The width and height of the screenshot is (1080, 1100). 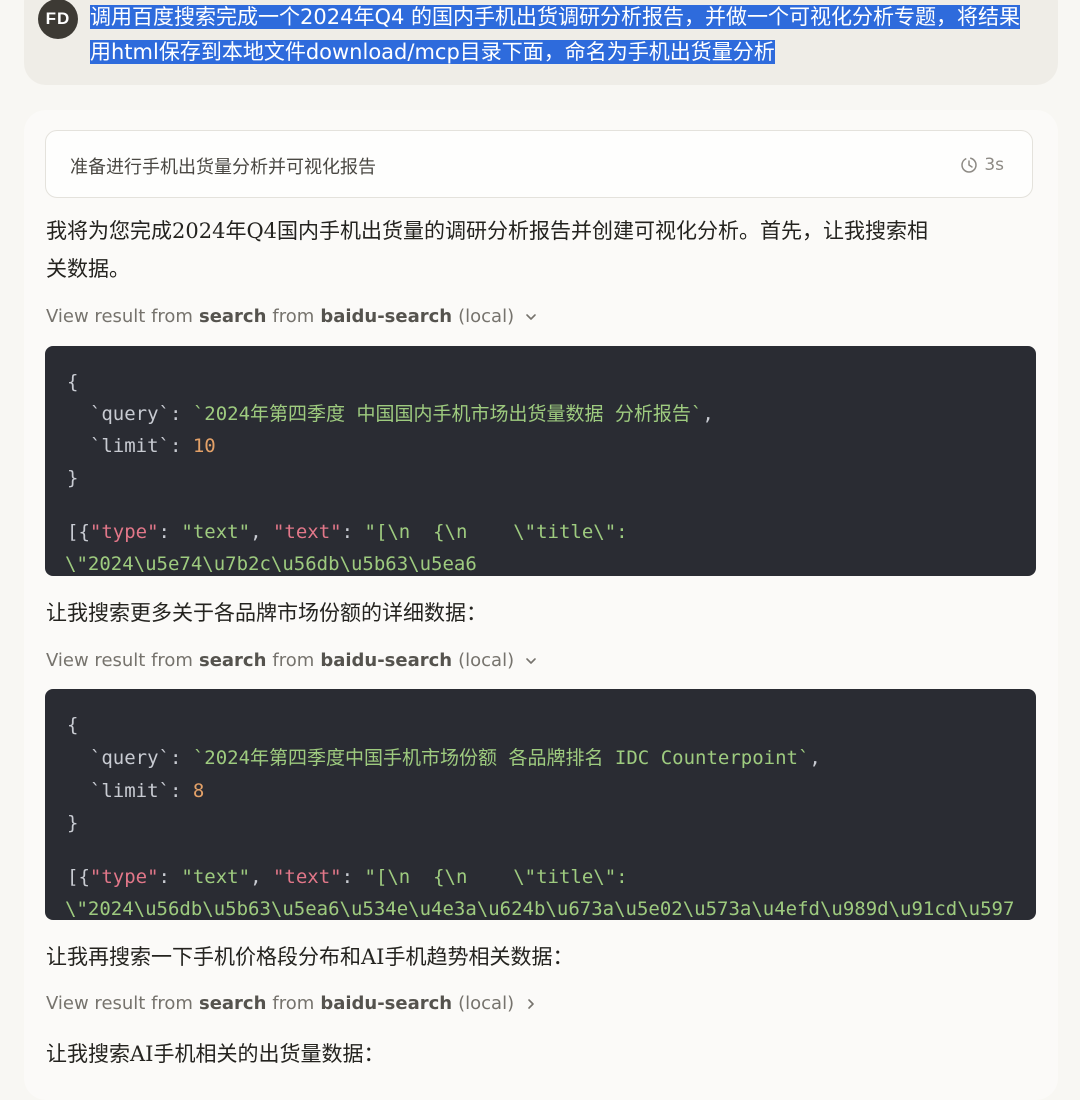 I want to click on code-query-line: `query`: `2024年第四季度 中国国内手机市场出货量数据 分析报告`,, so click(x=401, y=414).